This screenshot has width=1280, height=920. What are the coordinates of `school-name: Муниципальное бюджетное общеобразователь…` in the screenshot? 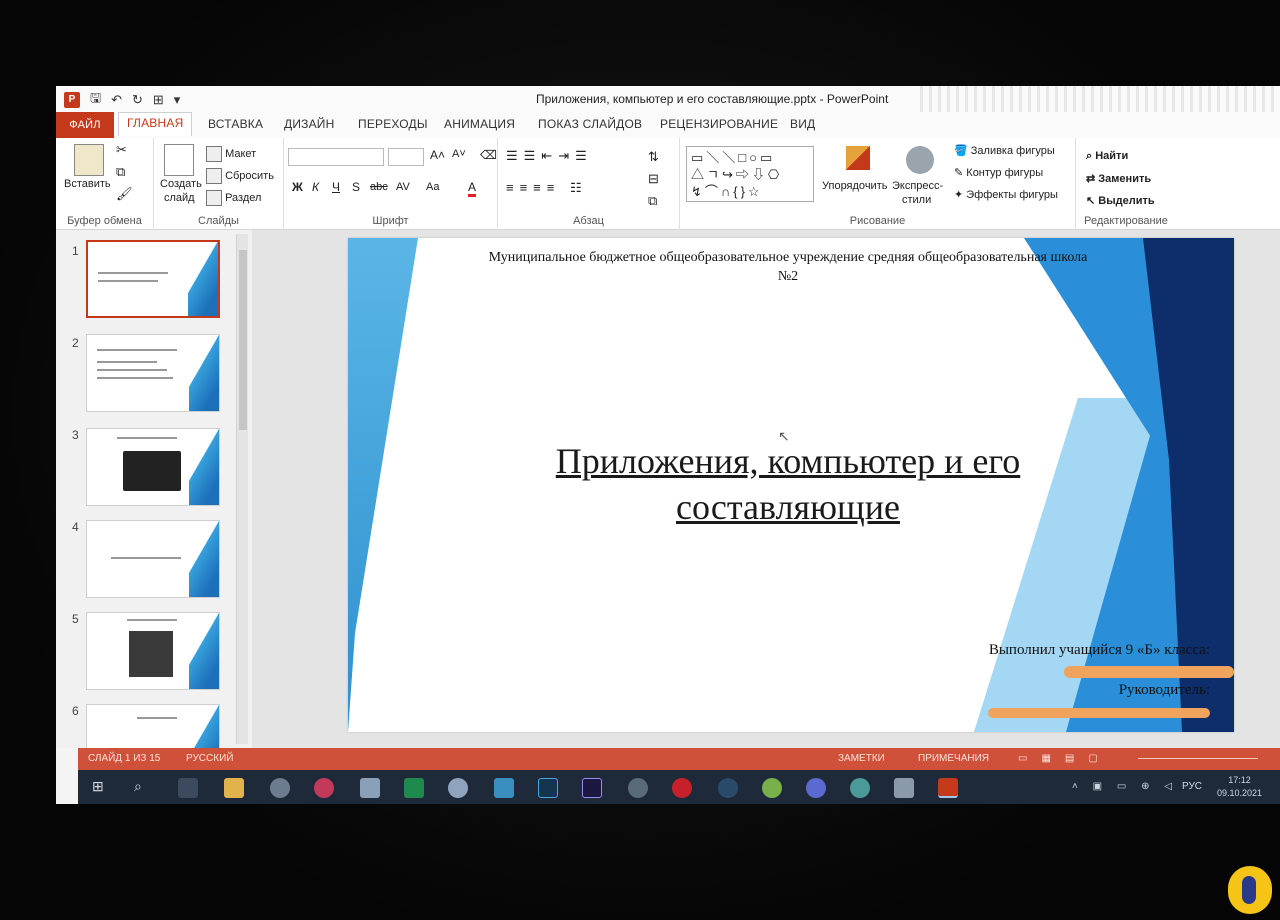 It's located at (788, 267).